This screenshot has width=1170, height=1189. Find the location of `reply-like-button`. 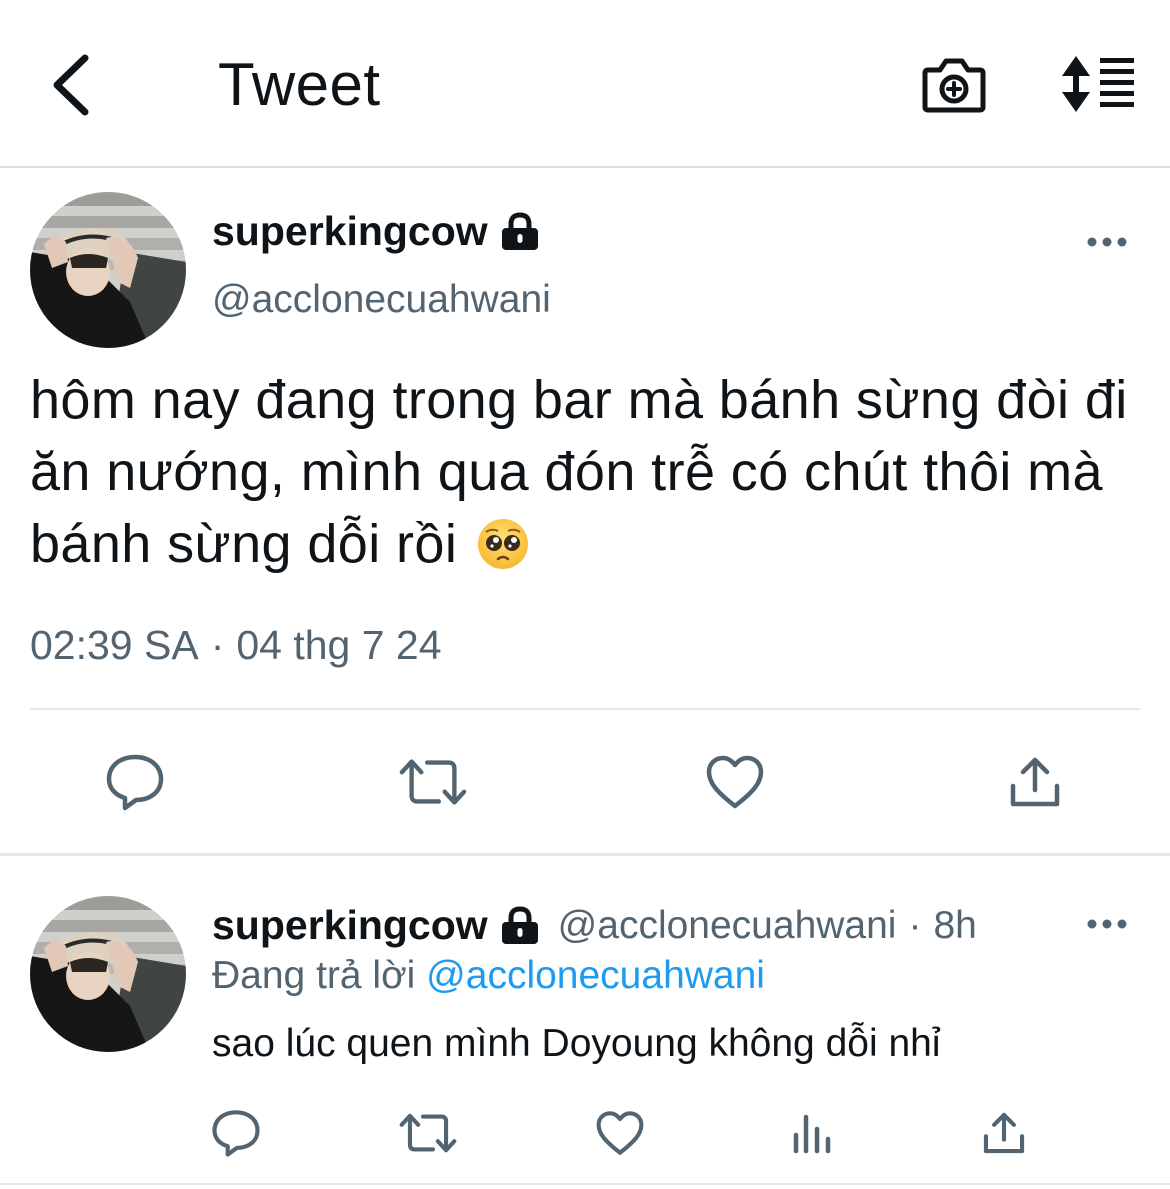

reply-like-button is located at coordinates (620, 1133).